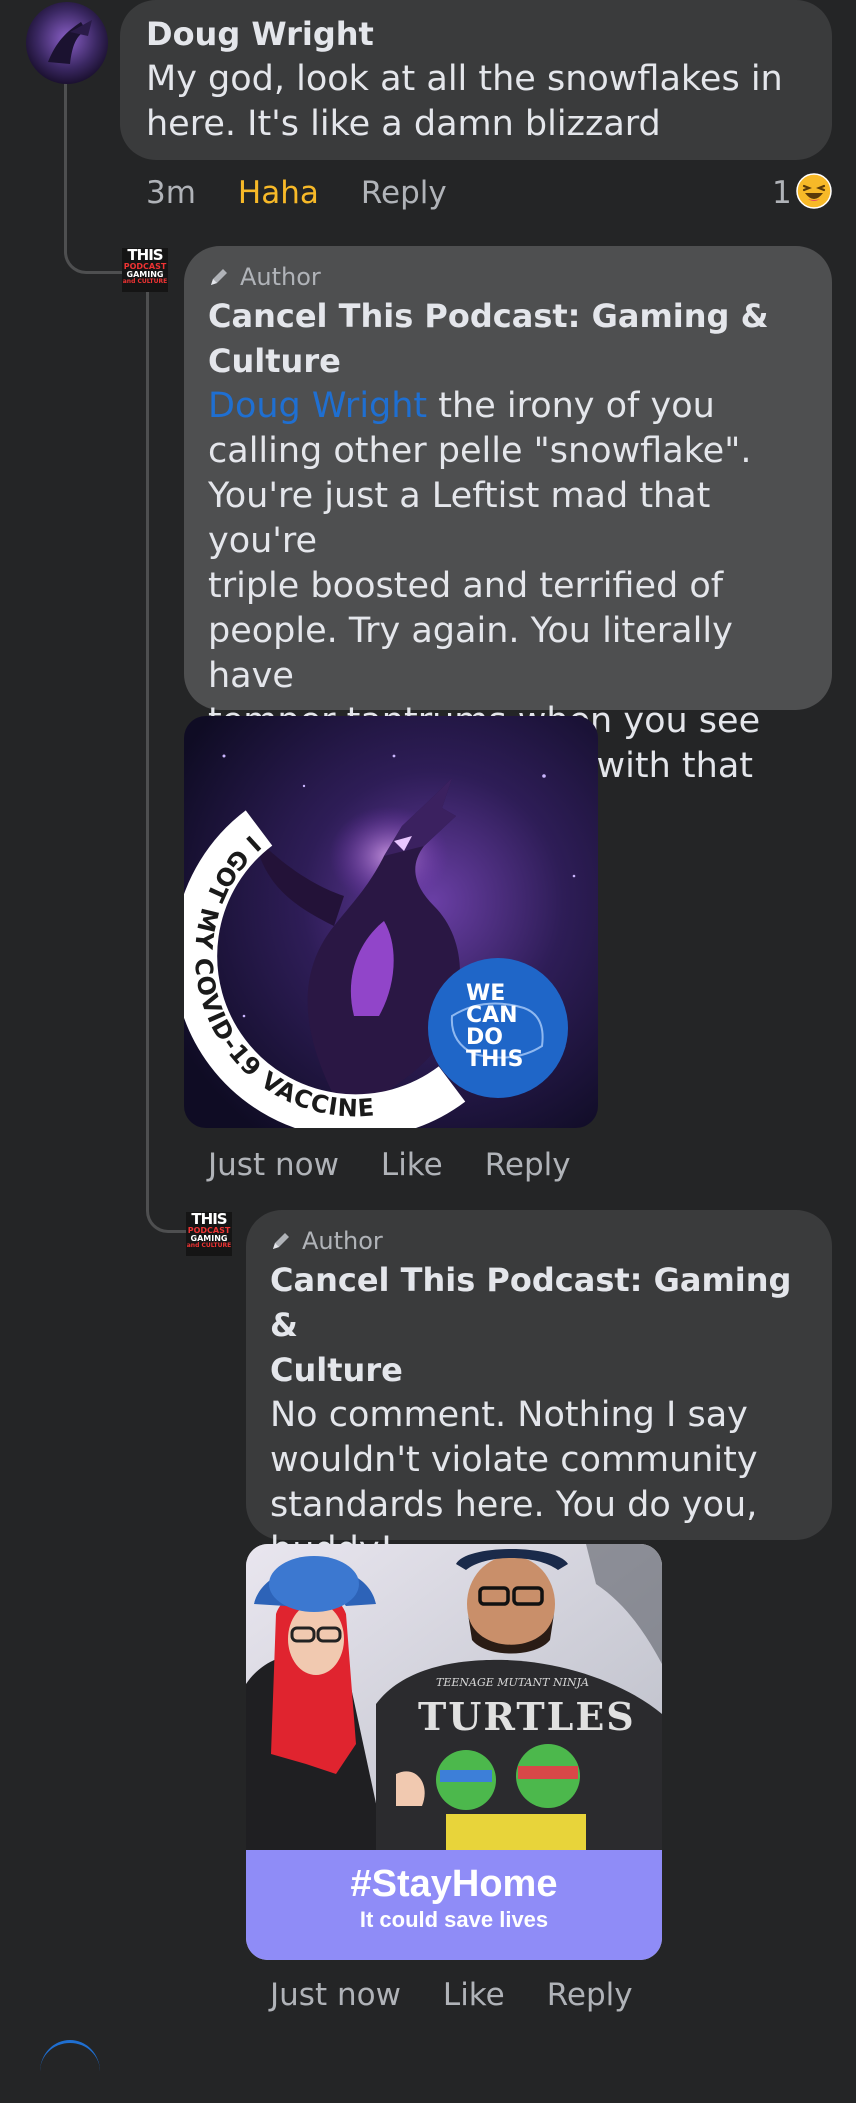  Describe the element at coordinates (514, 1460) in the screenshot. I see `reply2-text-line: wouldn't violate community` at that location.